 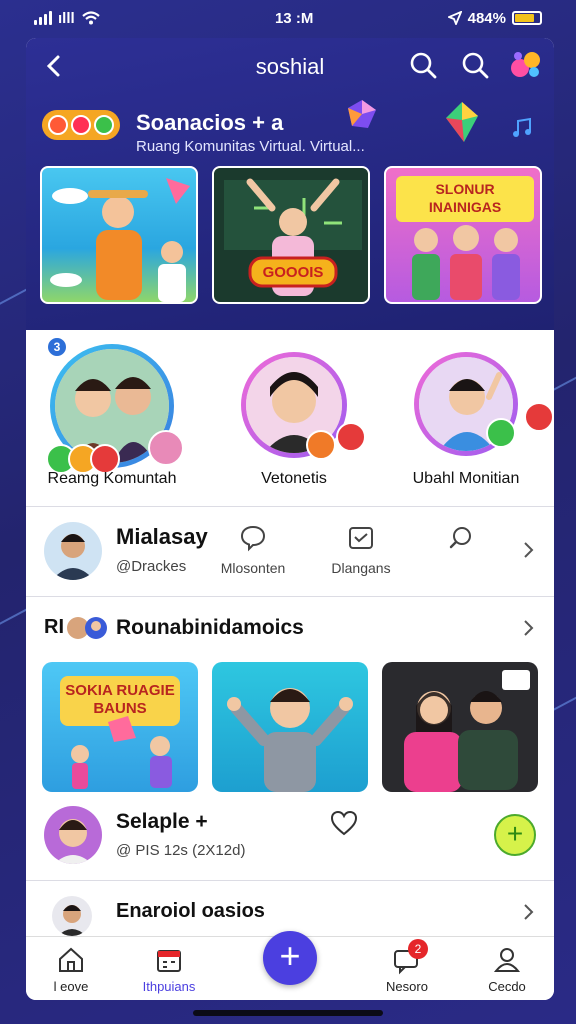 I want to click on battery-percent: 484%, so click(x=486, y=18).